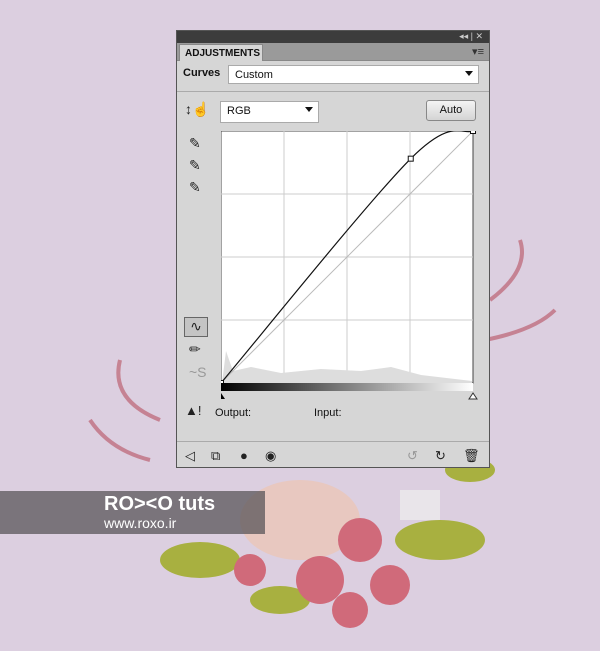 Image resolution: width=600 pixels, height=651 pixels. I want to click on watermark-url: www.roxo.ir, so click(140, 523).